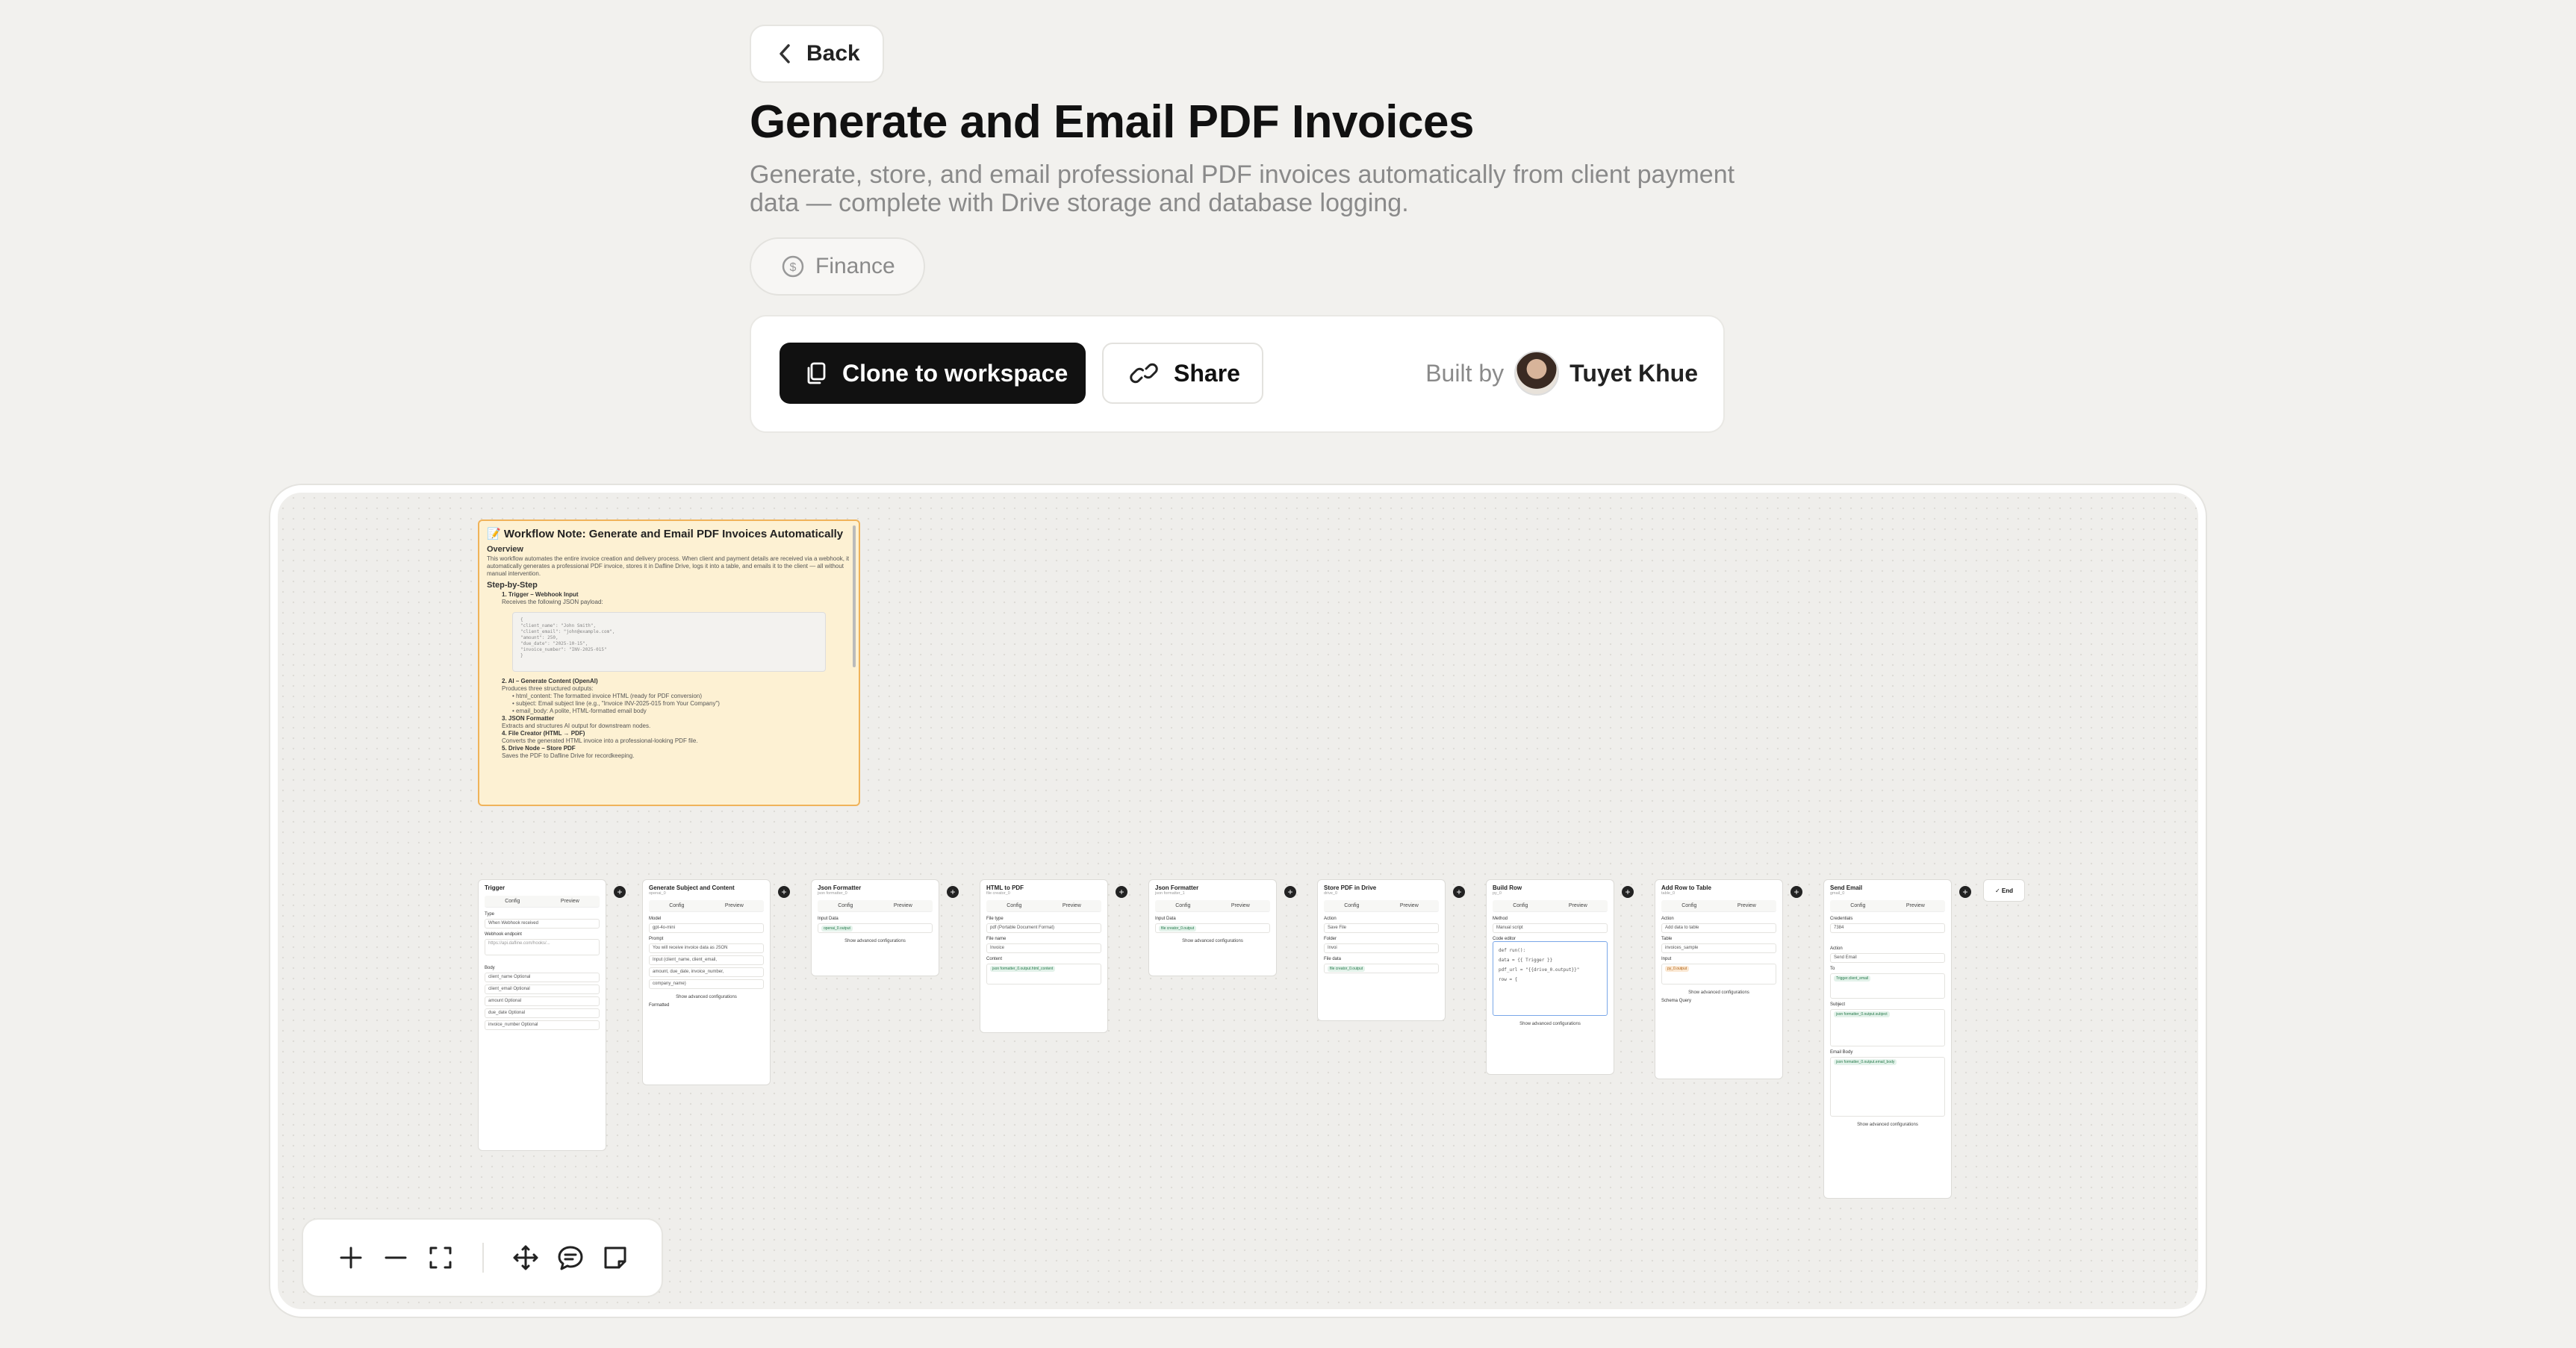  What do you see at coordinates (1381, 969) in the screenshot?
I see `file-data-field: file creator_0.output` at bounding box center [1381, 969].